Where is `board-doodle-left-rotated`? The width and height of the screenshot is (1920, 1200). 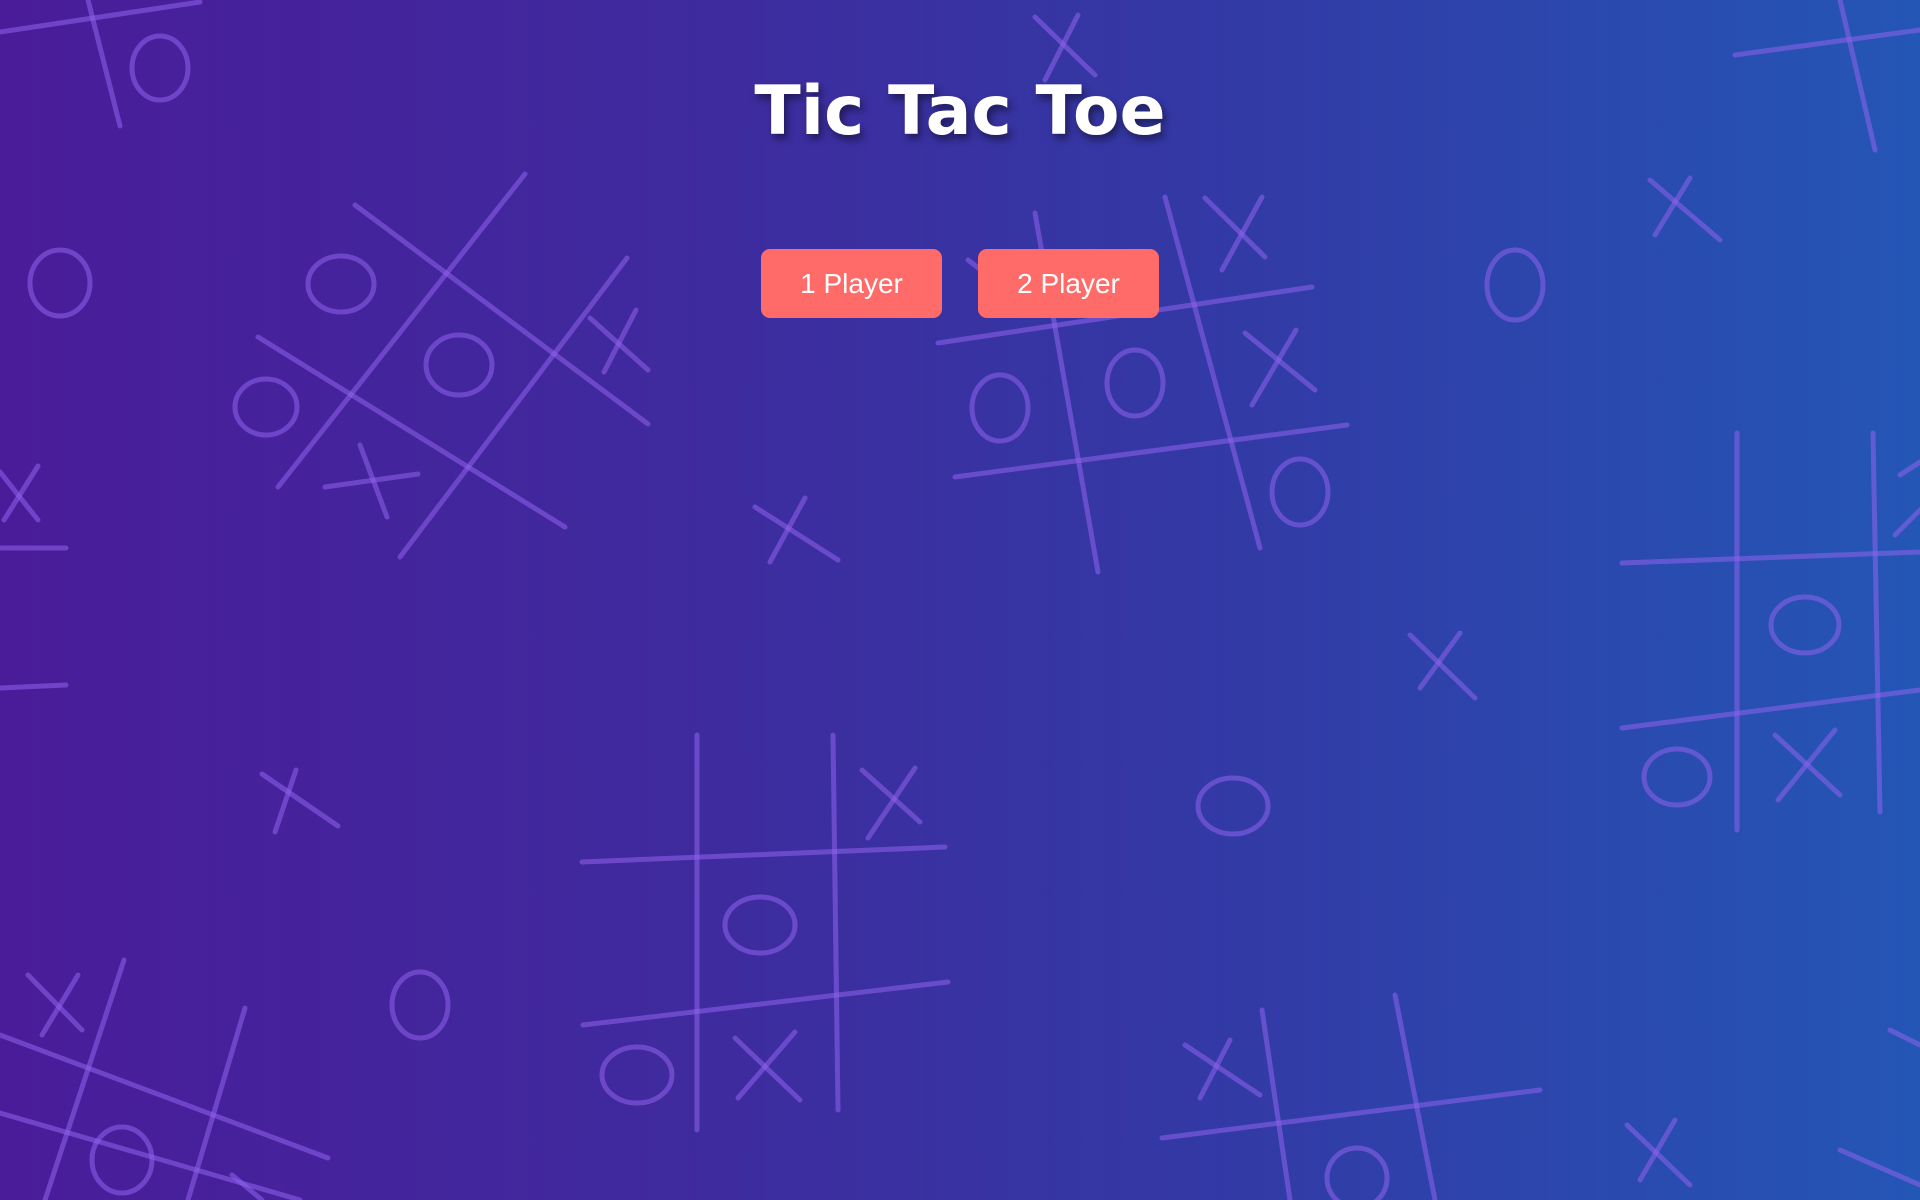 board-doodle-left-rotated is located at coordinates (441, 365).